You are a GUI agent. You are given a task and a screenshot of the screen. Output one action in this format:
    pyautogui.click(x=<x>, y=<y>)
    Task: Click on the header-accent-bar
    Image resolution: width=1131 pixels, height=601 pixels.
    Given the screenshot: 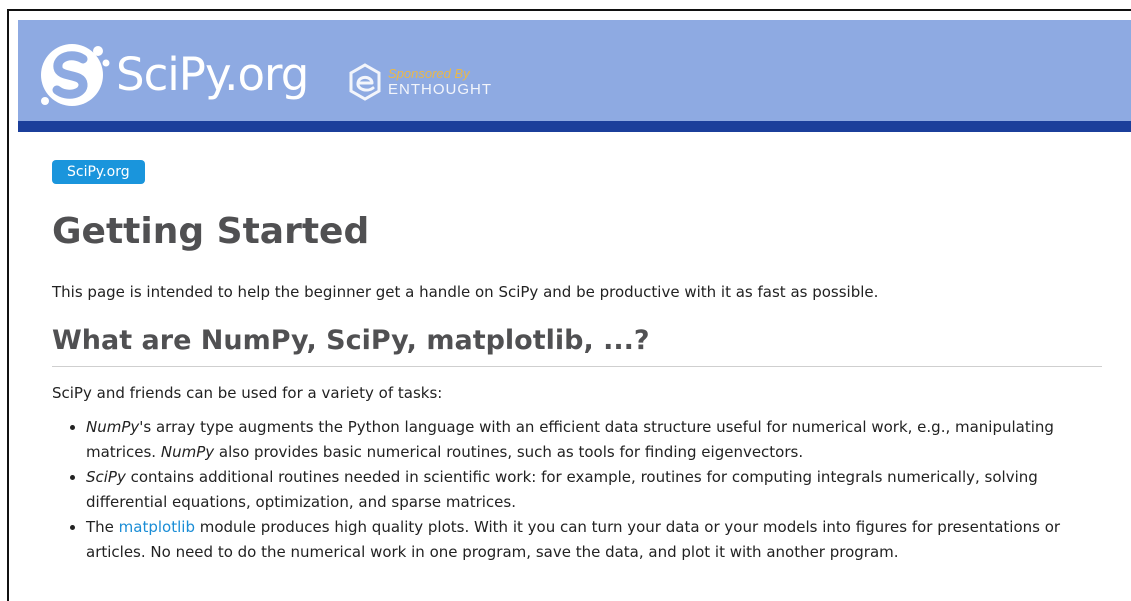 What is the action you would take?
    pyautogui.click(x=574, y=126)
    